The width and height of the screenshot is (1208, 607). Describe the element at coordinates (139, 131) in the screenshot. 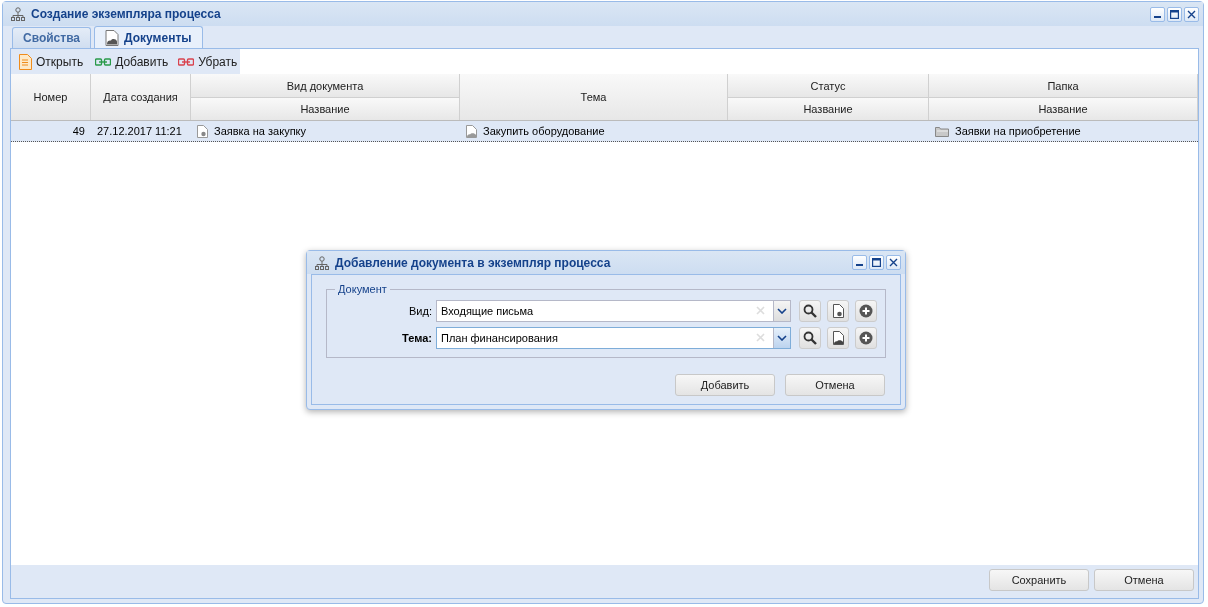

I see `table-cell: 27.12.2017 11:21` at that location.